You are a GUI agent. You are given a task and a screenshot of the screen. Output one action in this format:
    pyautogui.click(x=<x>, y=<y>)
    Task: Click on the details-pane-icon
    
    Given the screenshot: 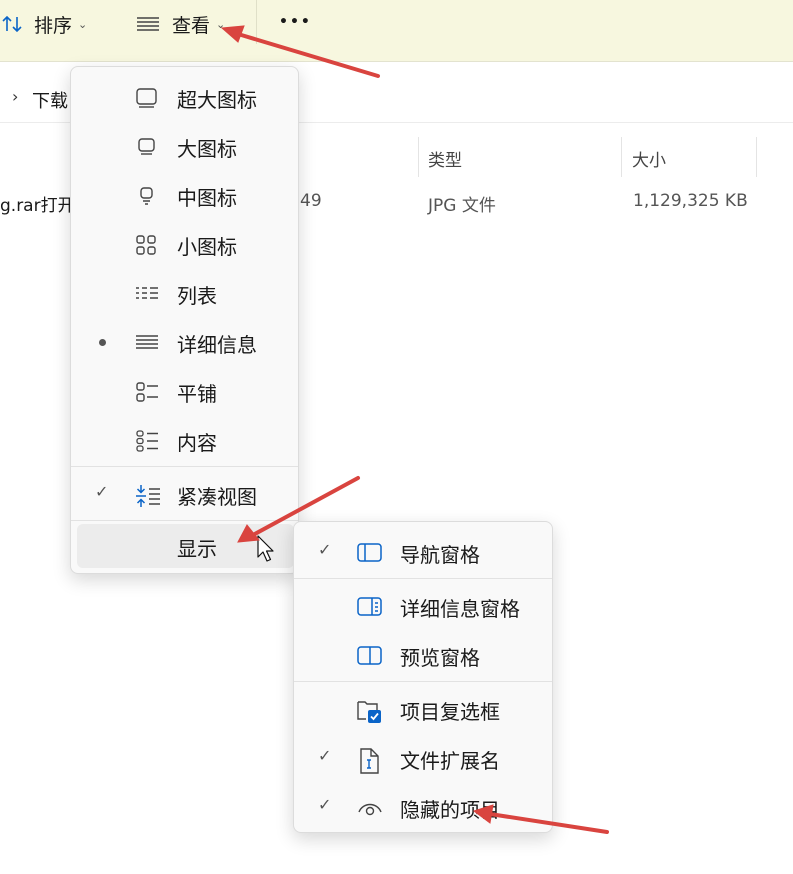 What is the action you would take?
    pyautogui.click(x=369, y=607)
    